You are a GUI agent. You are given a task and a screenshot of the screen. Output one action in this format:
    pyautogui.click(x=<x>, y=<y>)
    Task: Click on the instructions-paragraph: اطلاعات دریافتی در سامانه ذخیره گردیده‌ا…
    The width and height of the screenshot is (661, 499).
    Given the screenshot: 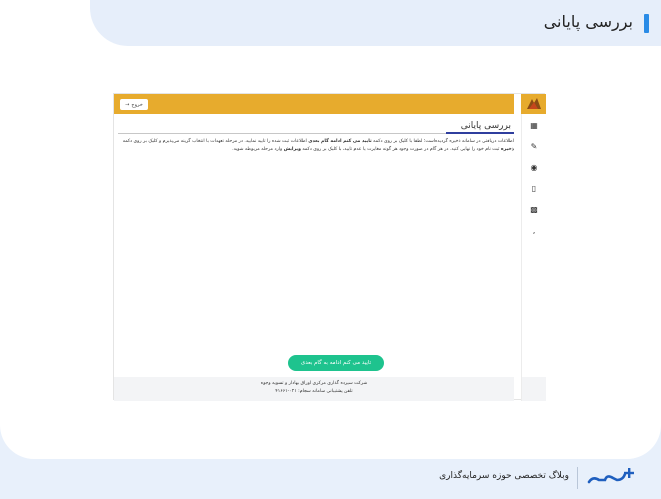 What is the action you would take?
    pyautogui.click(x=317, y=146)
    